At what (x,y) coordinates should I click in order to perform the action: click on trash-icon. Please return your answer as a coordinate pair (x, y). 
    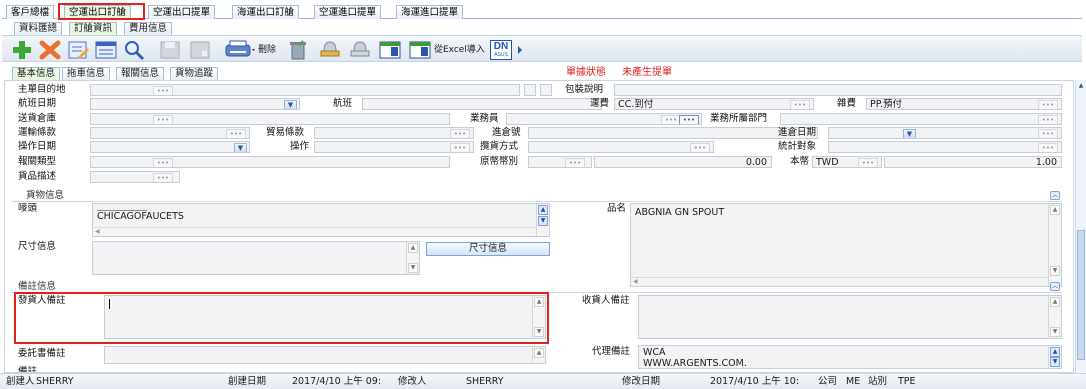
    Looking at the image, I should click on (298, 50).